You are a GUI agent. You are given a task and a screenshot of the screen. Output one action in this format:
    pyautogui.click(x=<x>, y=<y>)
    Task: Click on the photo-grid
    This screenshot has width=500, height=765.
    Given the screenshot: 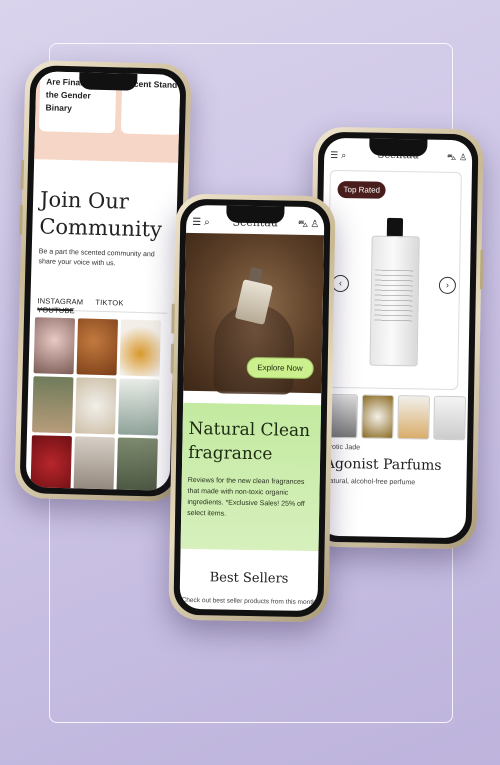 What is the action you would take?
    pyautogui.click(x=95, y=404)
    